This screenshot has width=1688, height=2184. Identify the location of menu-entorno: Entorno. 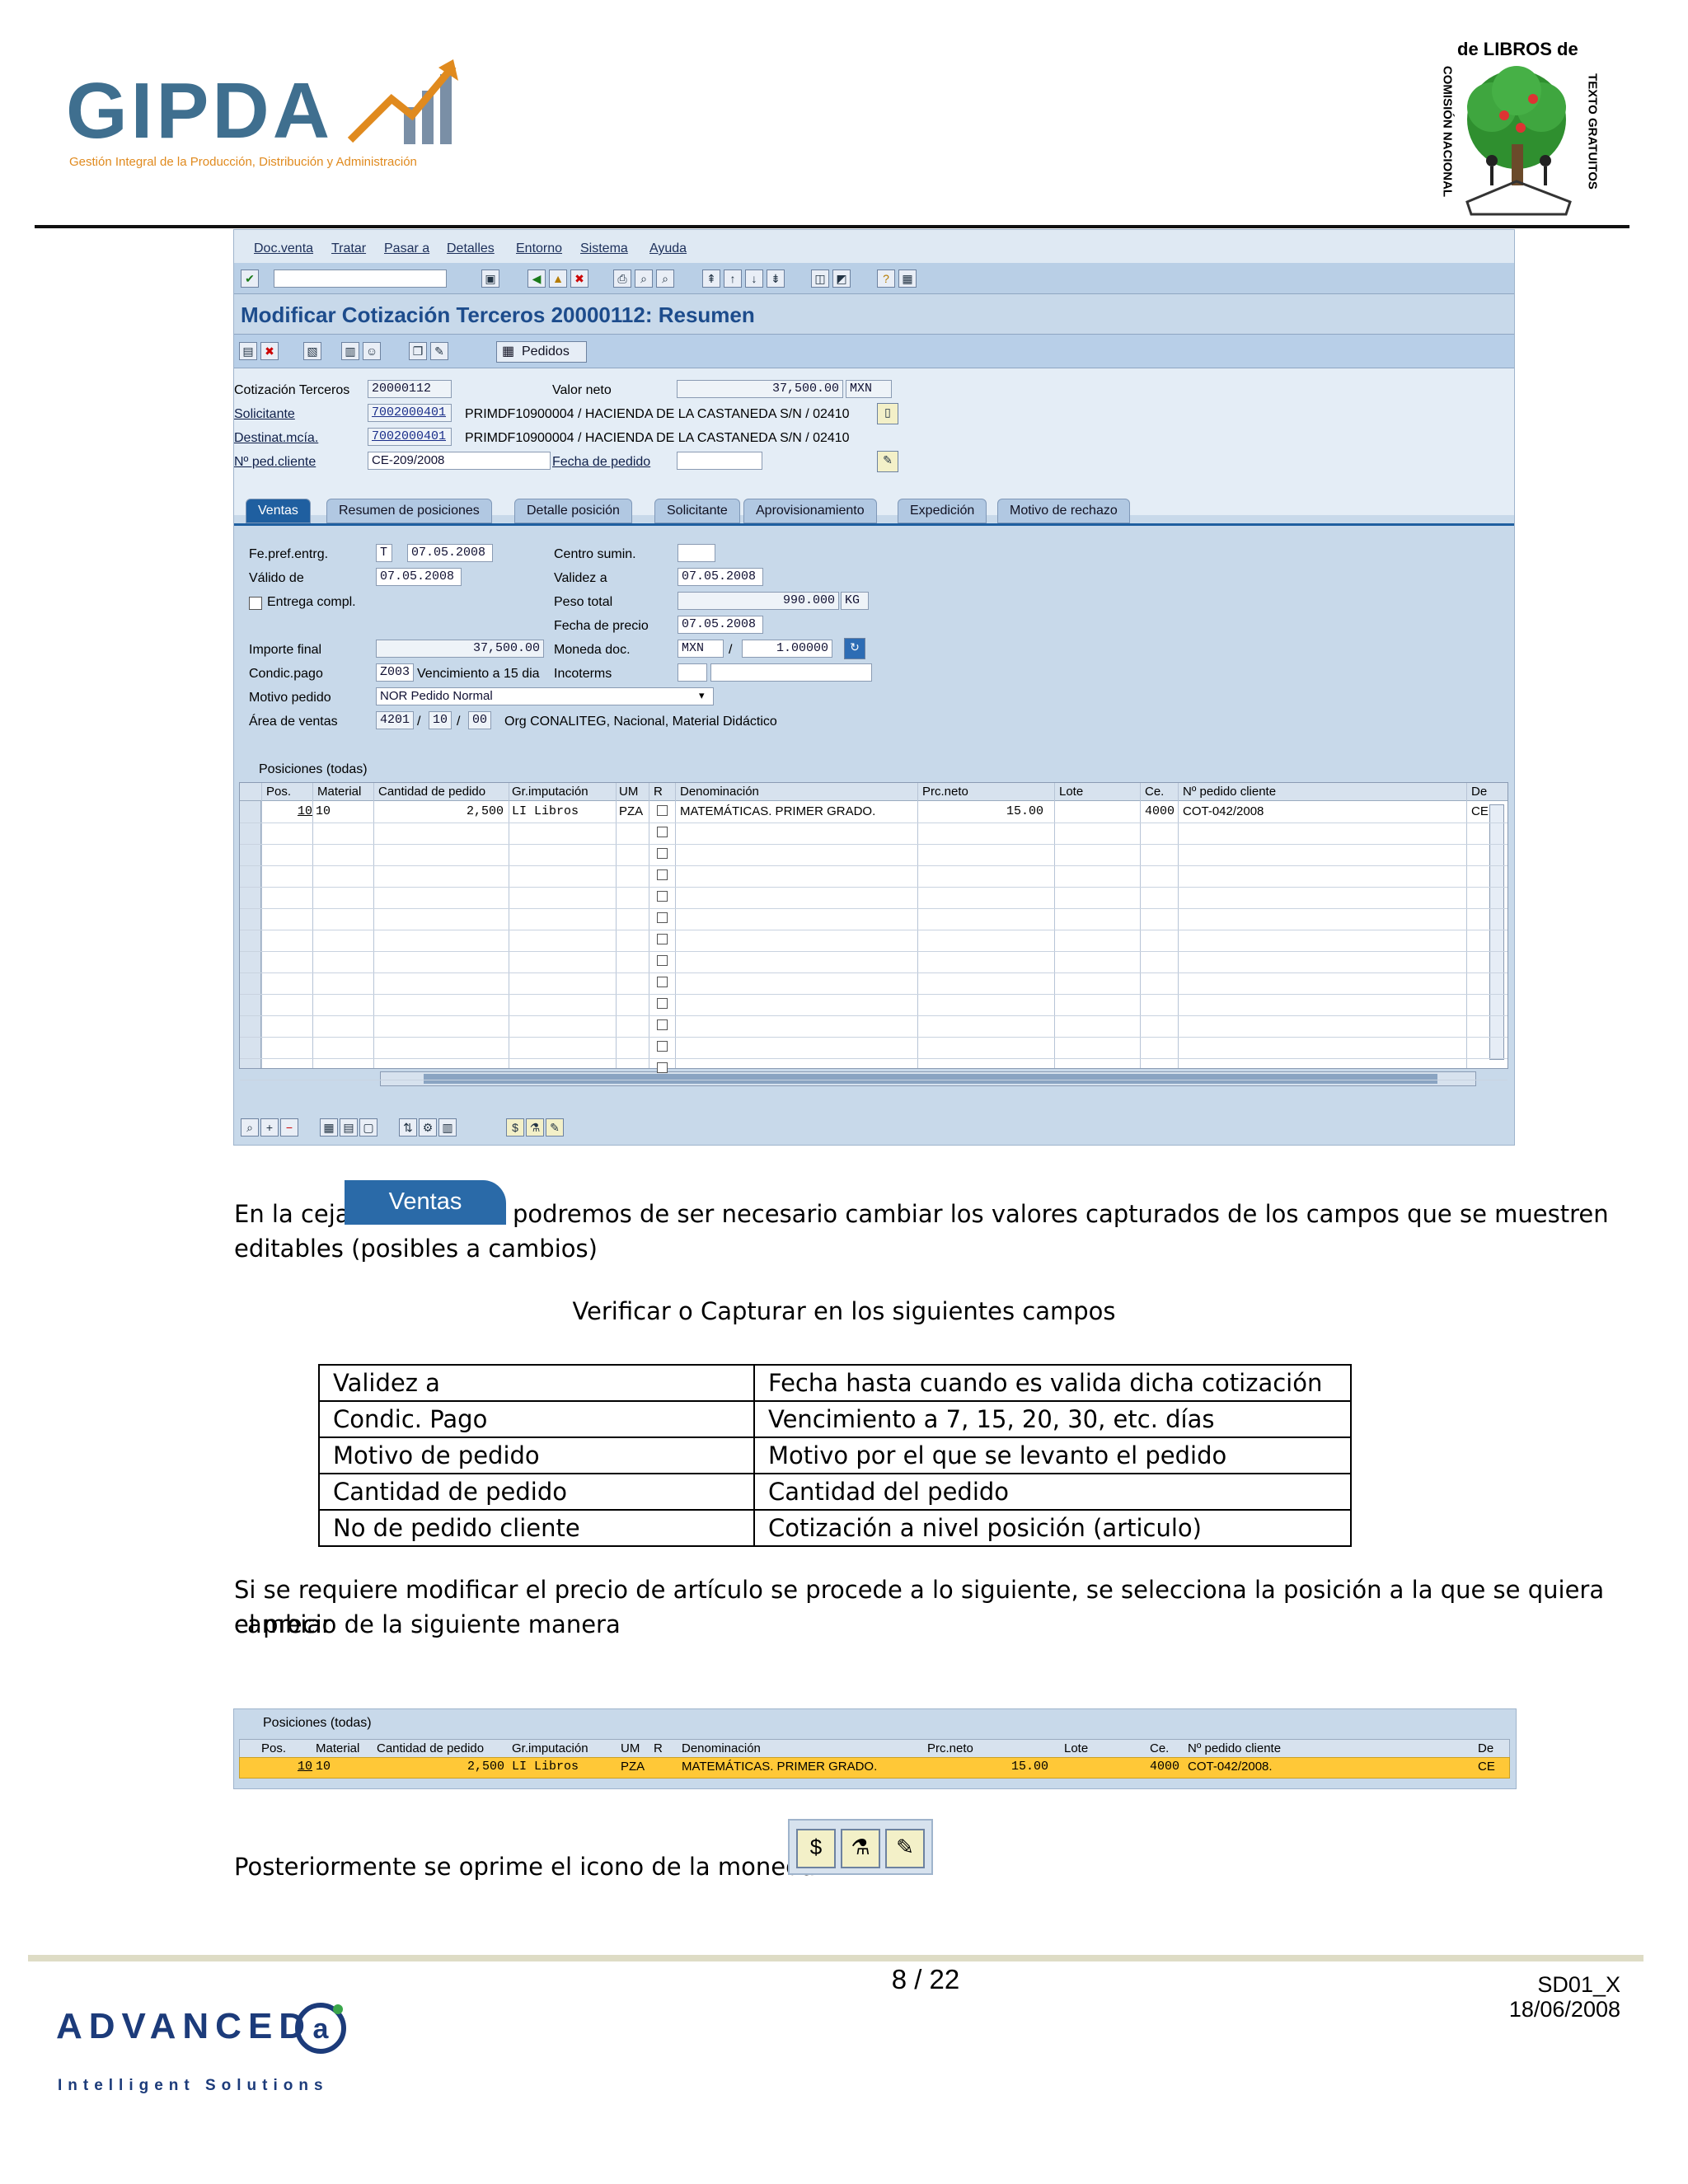
(539, 248).